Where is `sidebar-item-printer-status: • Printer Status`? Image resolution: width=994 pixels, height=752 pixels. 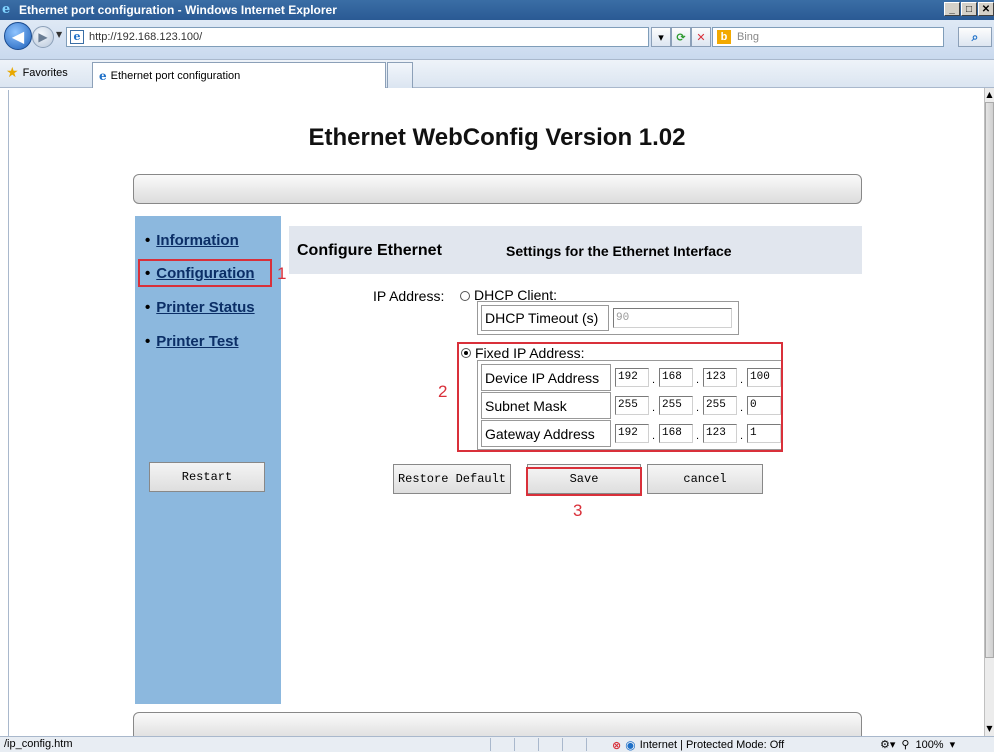 sidebar-item-printer-status: • Printer Status is located at coordinates (200, 307).